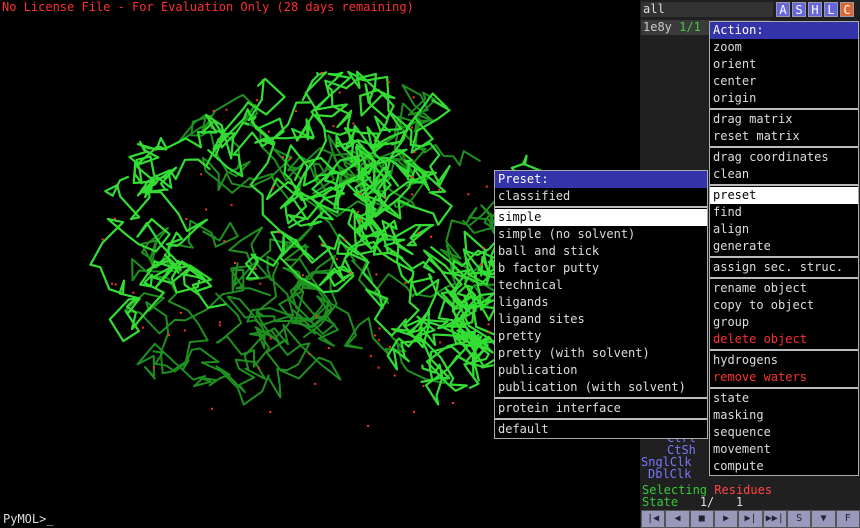 The width and height of the screenshot is (860, 528). Describe the element at coordinates (784, 157) in the screenshot. I see `action-item-drag-coordinates: drag coordinates` at that location.